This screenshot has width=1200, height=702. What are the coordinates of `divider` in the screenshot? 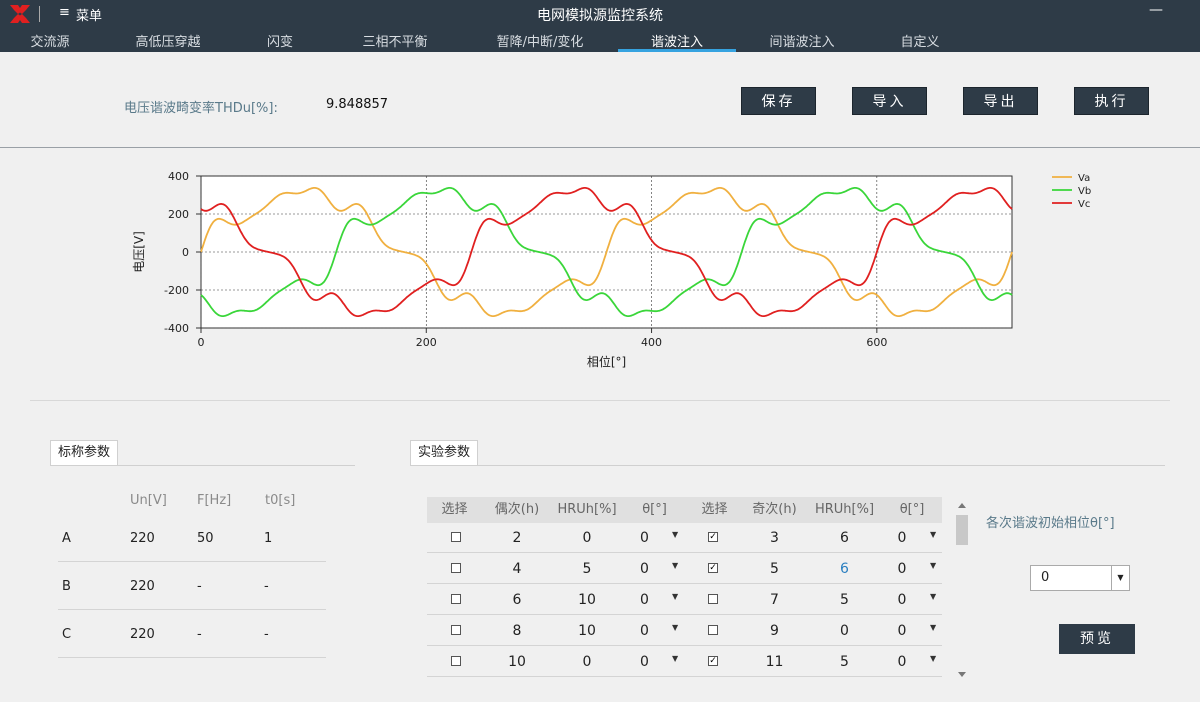 It's located at (600, 147).